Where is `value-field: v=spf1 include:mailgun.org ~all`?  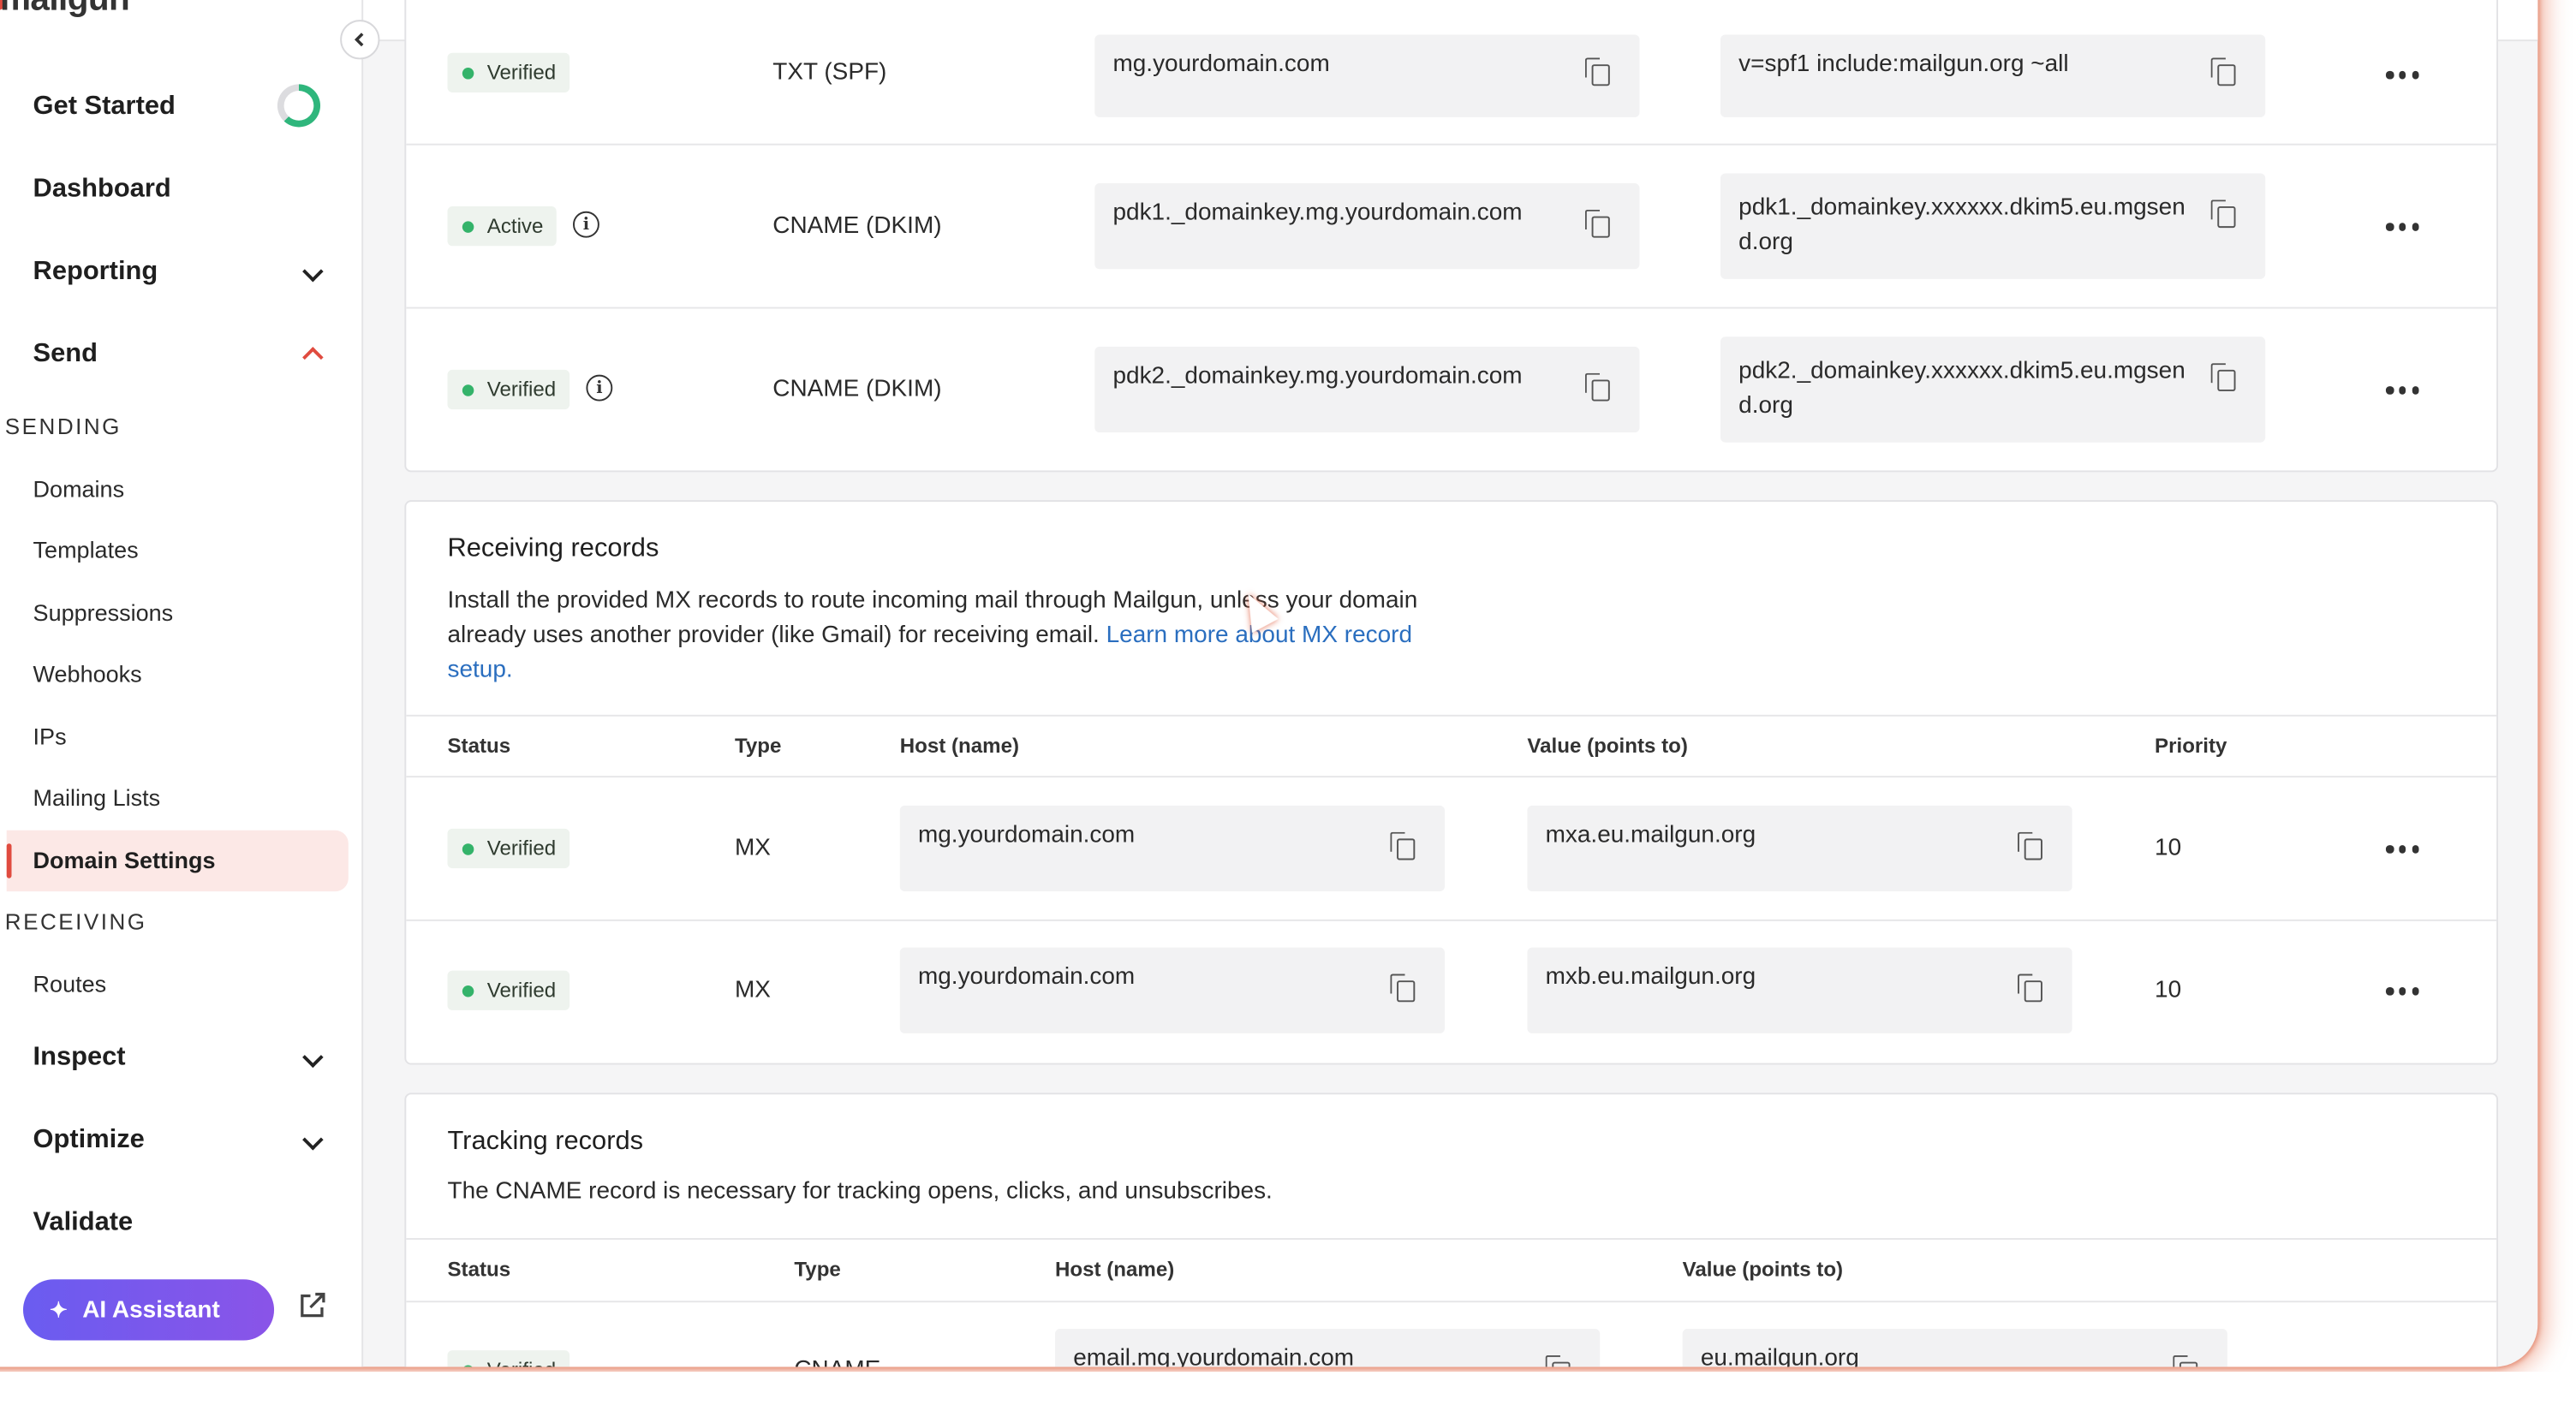 value-field: v=spf1 include:mailgun.org ~all is located at coordinates (1993, 75).